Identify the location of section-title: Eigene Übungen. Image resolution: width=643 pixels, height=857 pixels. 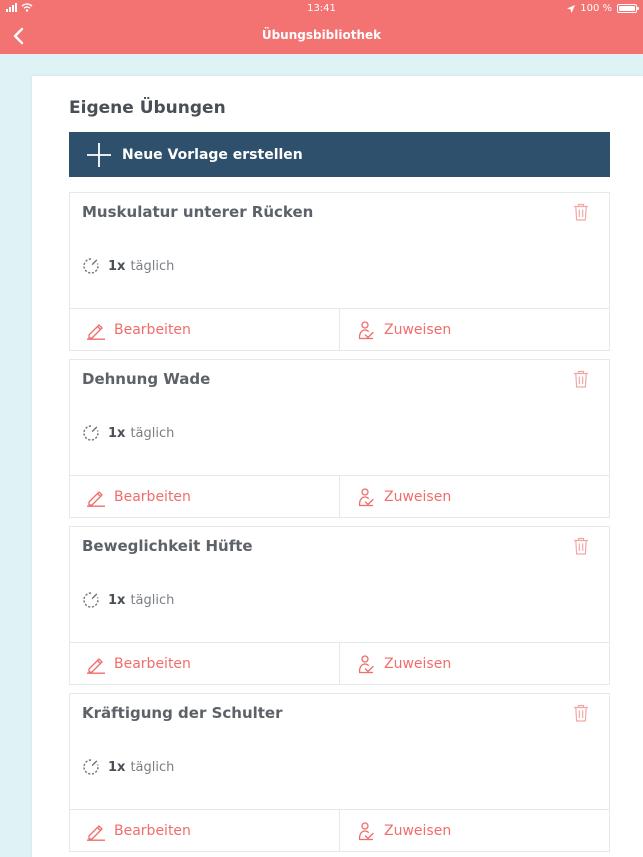
(147, 108).